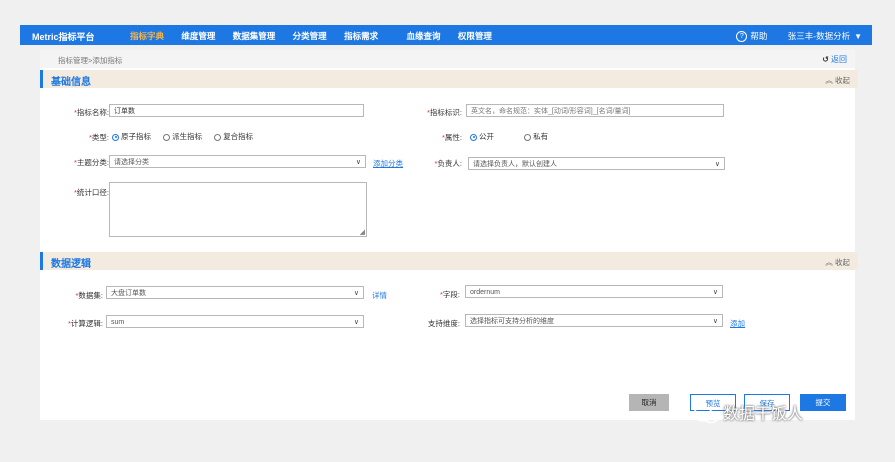 This screenshot has height=462, width=895. Describe the element at coordinates (825, 59) in the screenshot. I see `back-arrow-icon: ↺` at that location.